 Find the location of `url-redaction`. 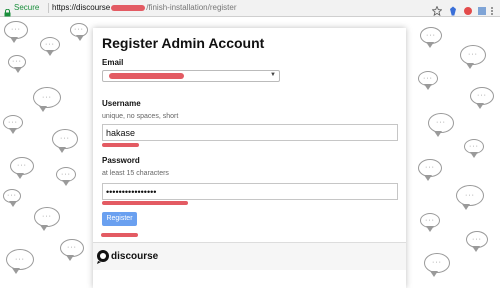

url-redaction is located at coordinates (128, 7).